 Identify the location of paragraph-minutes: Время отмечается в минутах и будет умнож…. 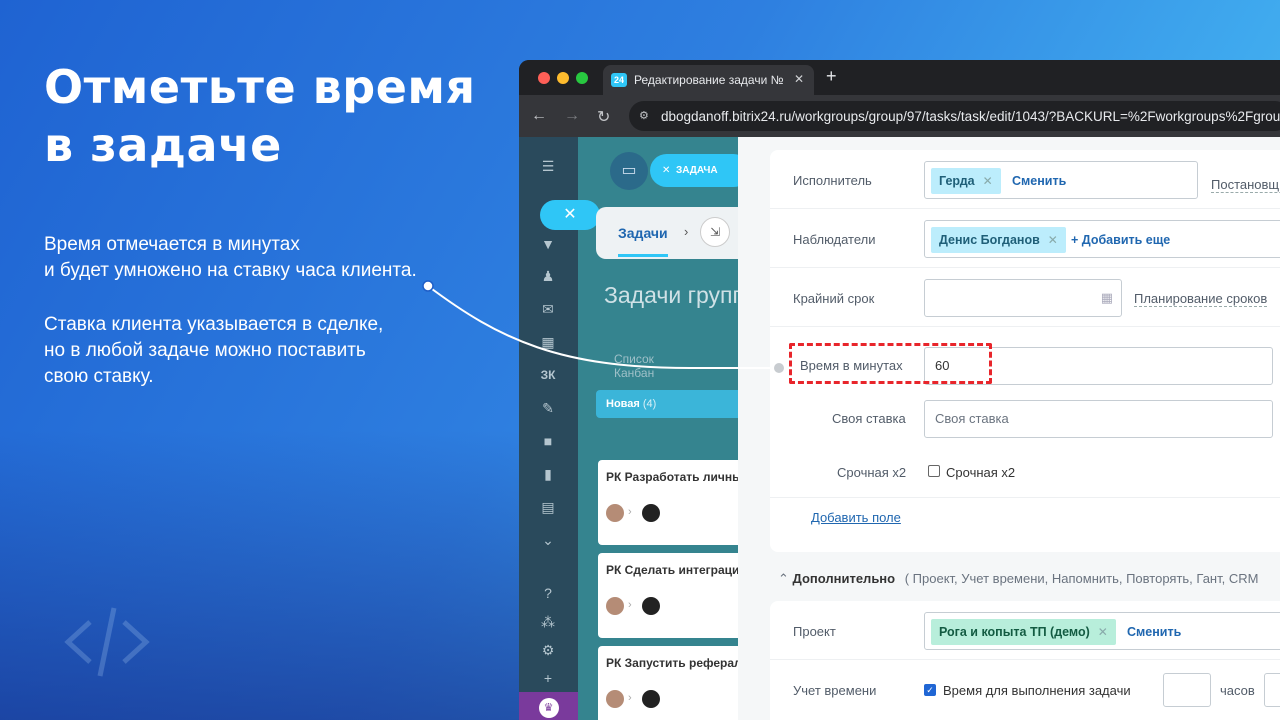
(230, 258).